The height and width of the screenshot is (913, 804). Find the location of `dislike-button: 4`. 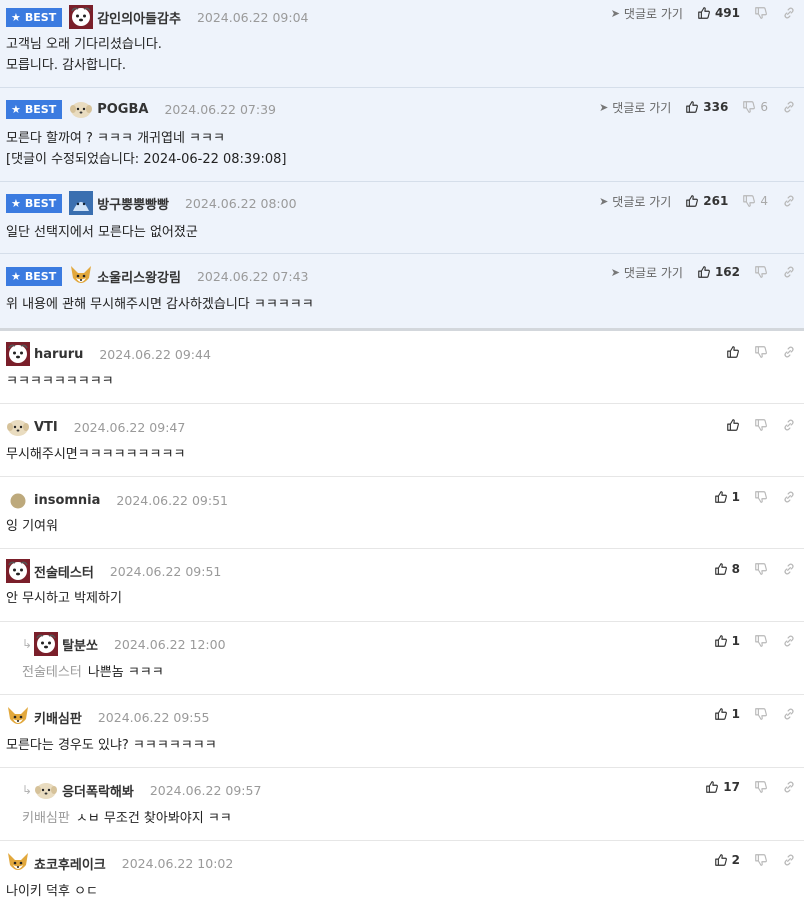

dislike-button: 4 is located at coordinates (755, 201).